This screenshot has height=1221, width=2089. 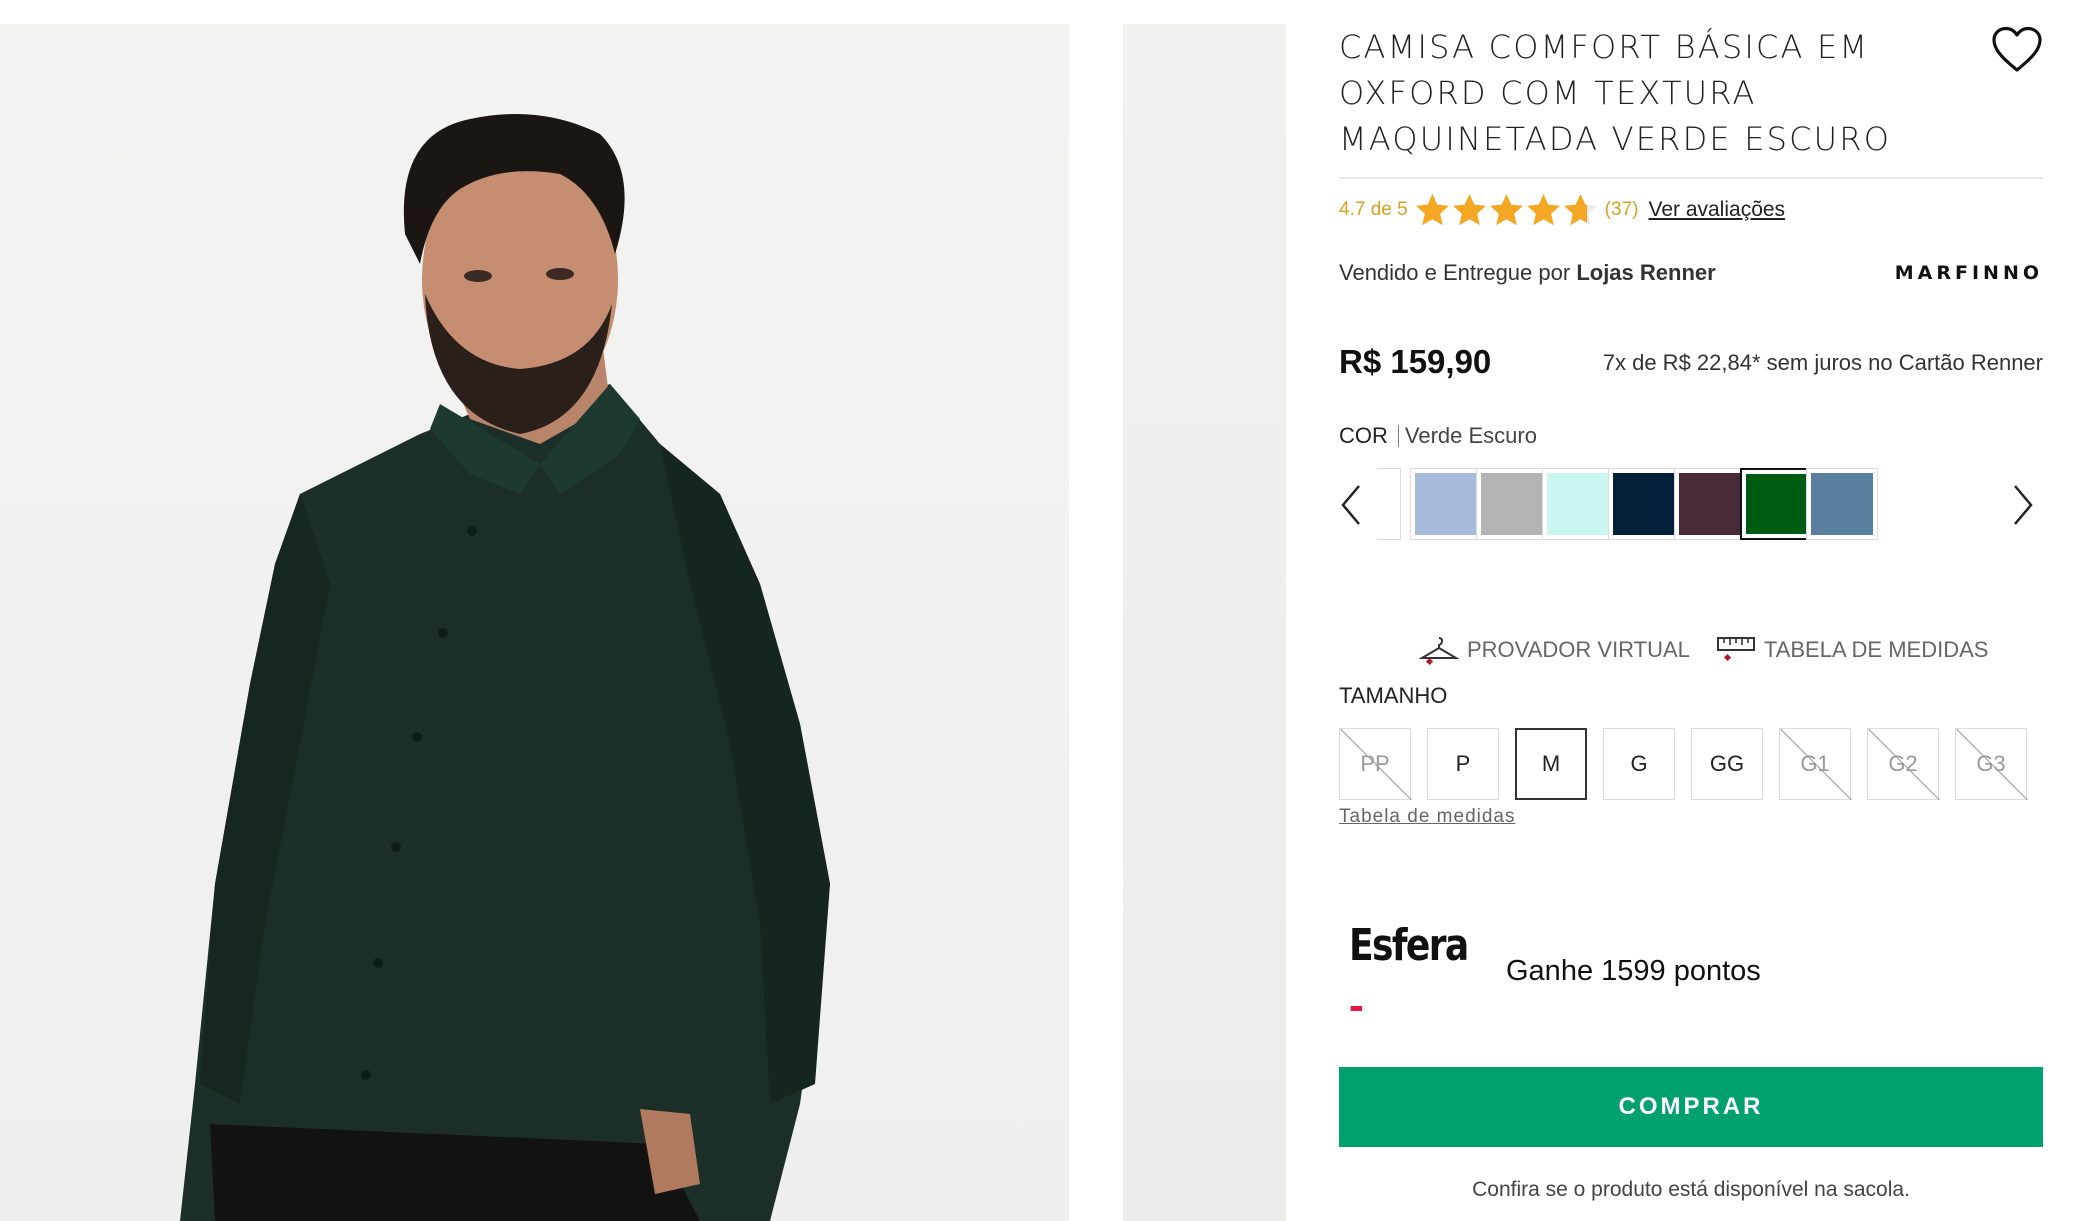 What do you see at coordinates (1551, 764) in the screenshot?
I see `size-option-m: M` at bounding box center [1551, 764].